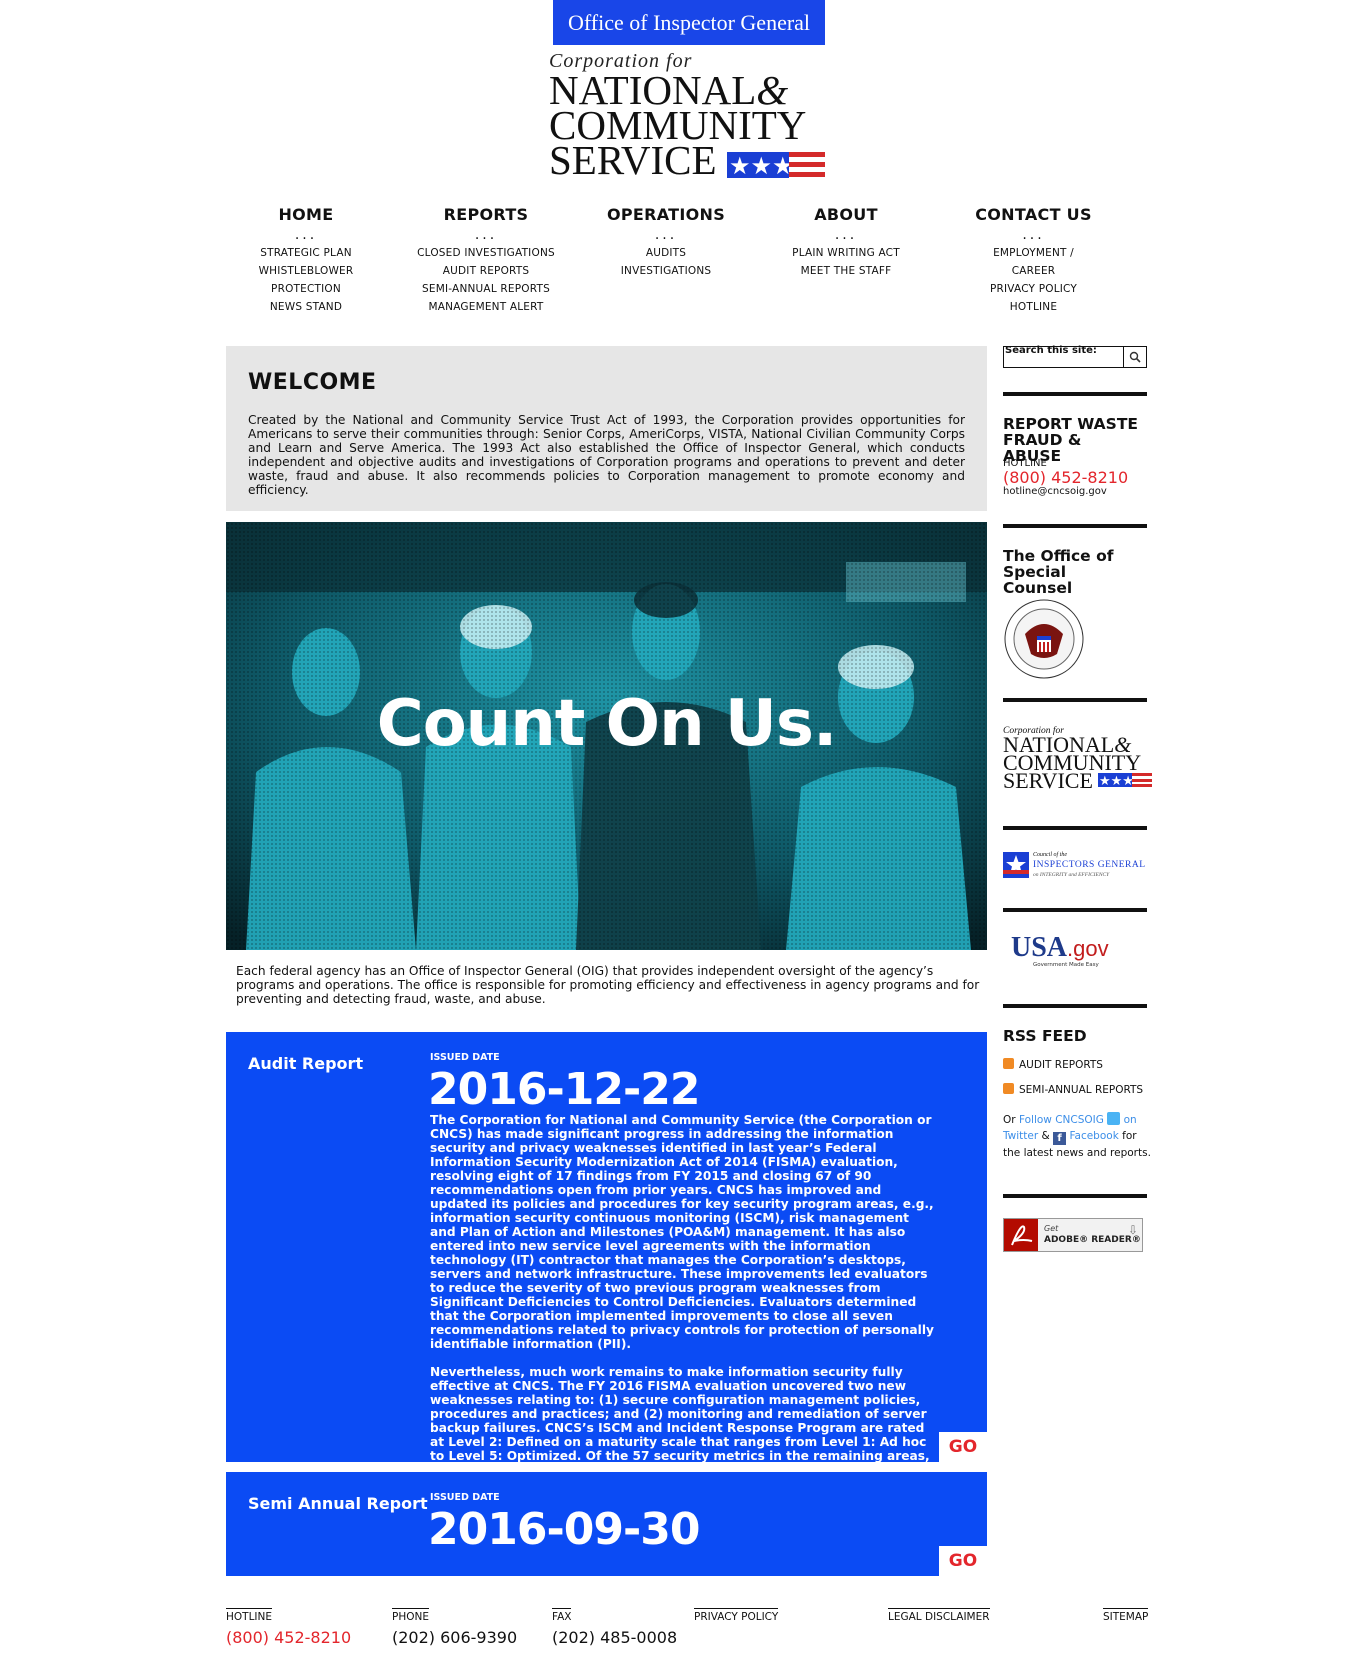  What do you see at coordinates (1033, 289) in the screenshot?
I see `nav-privacy-policy: PRIVACY POLICY` at bounding box center [1033, 289].